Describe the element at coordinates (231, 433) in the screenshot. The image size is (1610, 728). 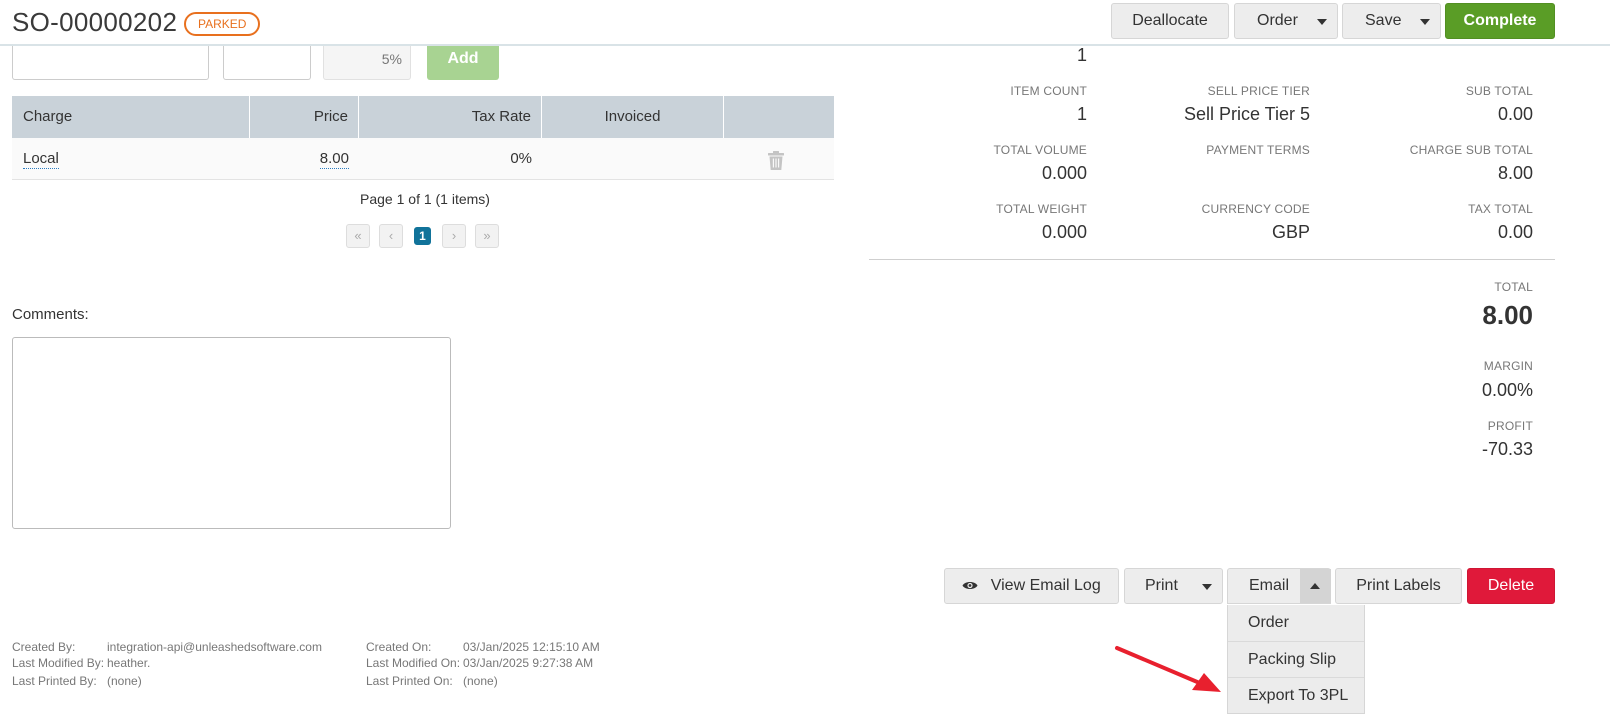
I see `comments-textarea` at that location.